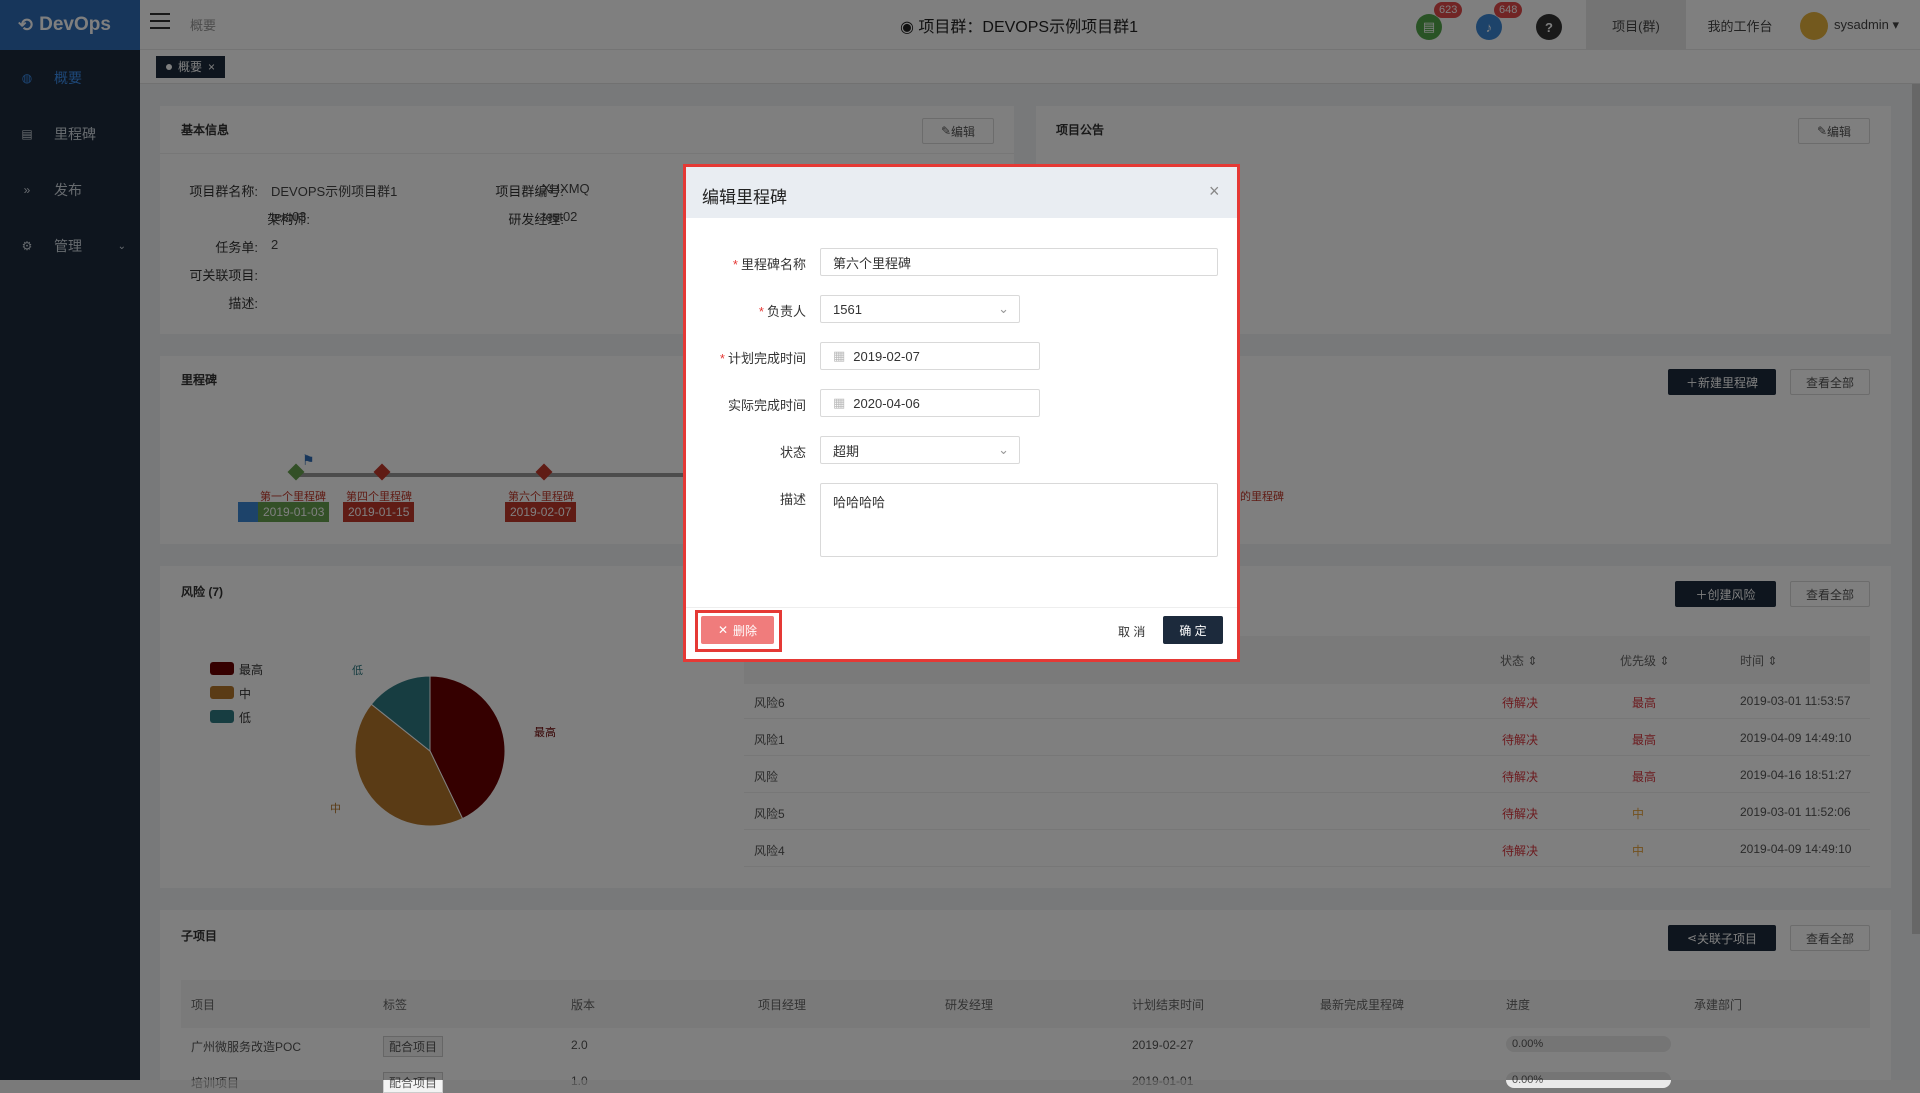  What do you see at coordinates (1214, 191) in the screenshot?
I see `close-icon: ×` at bounding box center [1214, 191].